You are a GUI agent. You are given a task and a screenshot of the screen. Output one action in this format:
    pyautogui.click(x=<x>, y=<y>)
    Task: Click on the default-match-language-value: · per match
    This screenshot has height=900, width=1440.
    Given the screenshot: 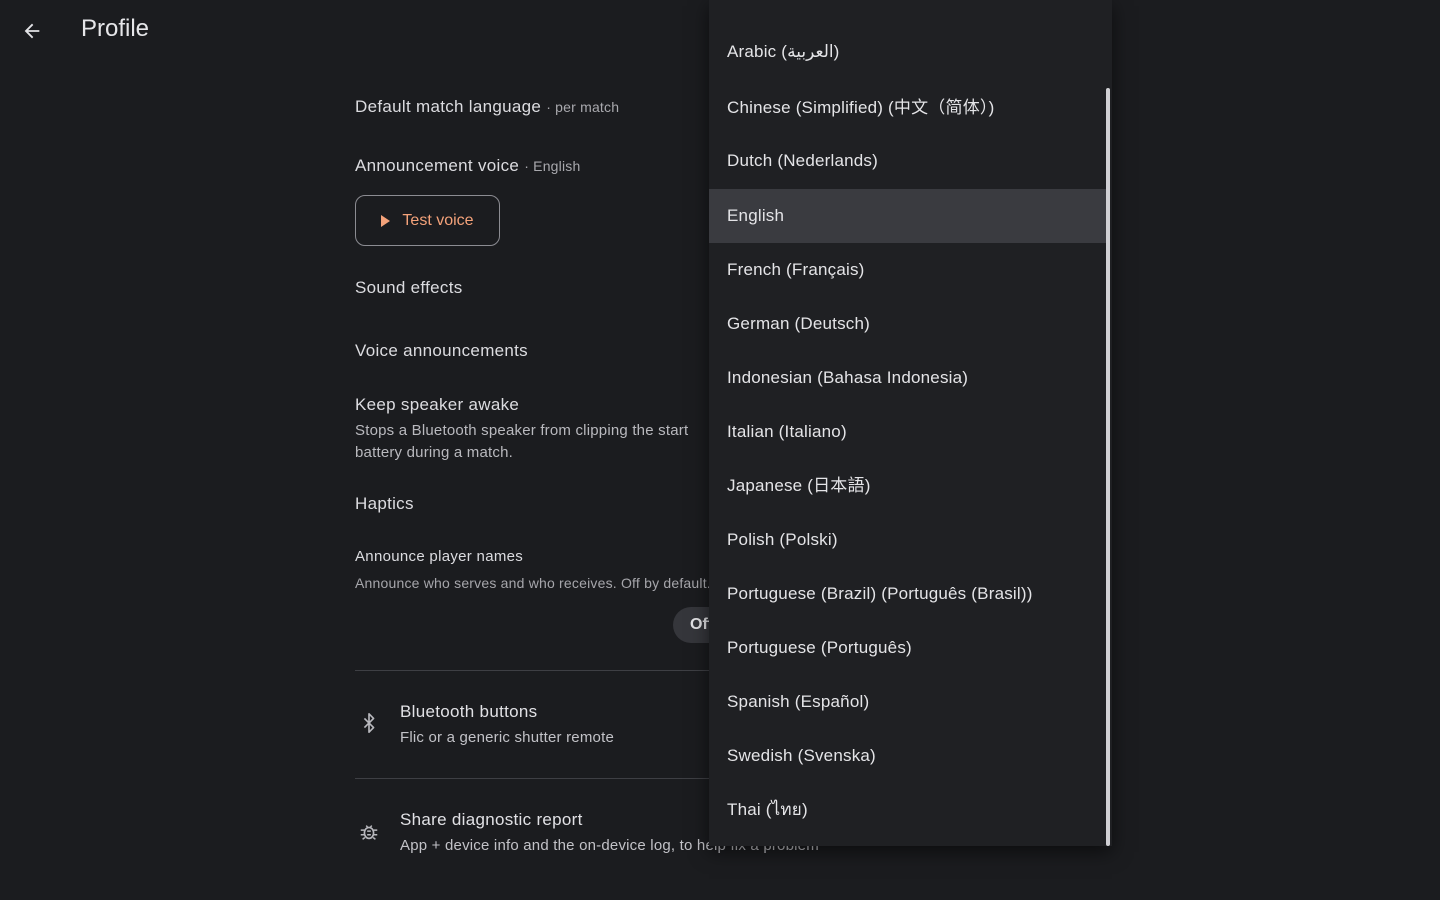 What is the action you would take?
    pyautogui.click(x=583, y=107)
    